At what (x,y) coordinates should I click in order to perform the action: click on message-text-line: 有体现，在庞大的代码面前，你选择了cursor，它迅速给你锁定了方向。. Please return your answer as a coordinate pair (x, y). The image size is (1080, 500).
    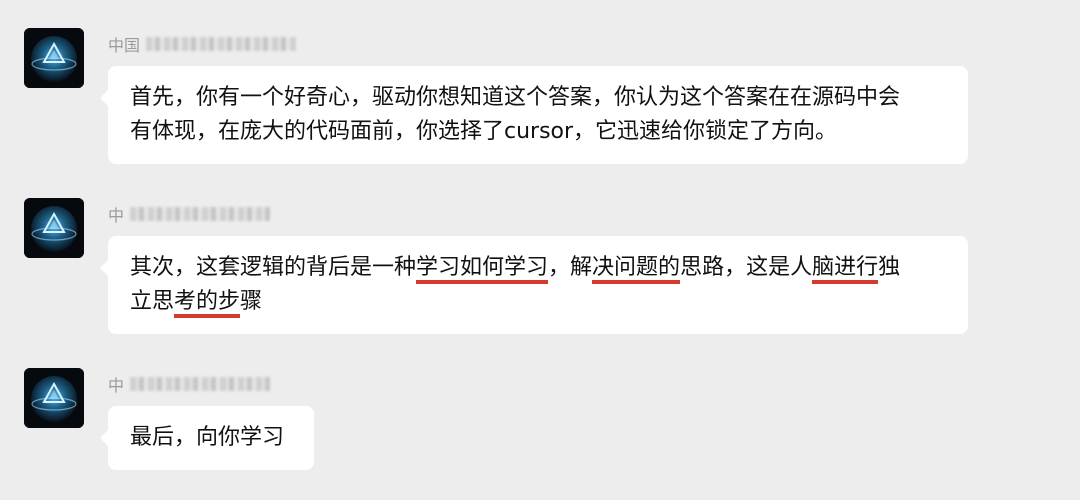
    Looking at the image, I should click on (484, 131).